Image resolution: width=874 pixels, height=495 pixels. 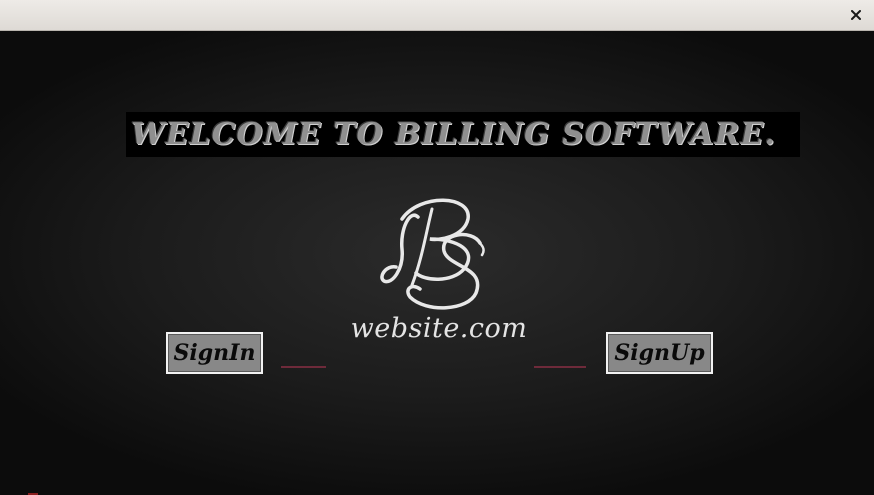 I want to click on close-button, so click(x=856, y=14).